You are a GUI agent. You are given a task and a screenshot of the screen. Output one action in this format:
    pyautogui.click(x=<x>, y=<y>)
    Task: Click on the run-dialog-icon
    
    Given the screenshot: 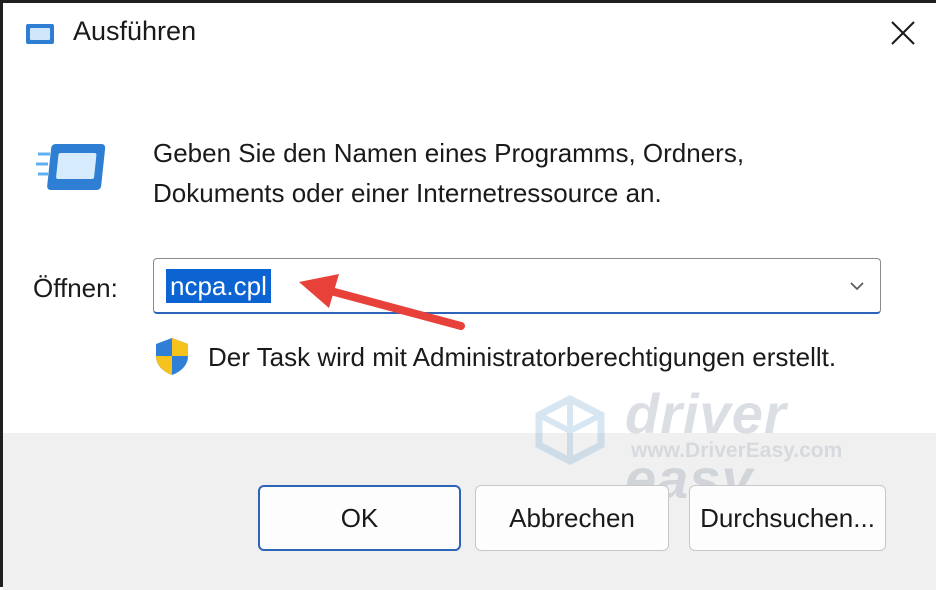 What is the action you would take?
    pyautogui.click(x=40, y=34)
    